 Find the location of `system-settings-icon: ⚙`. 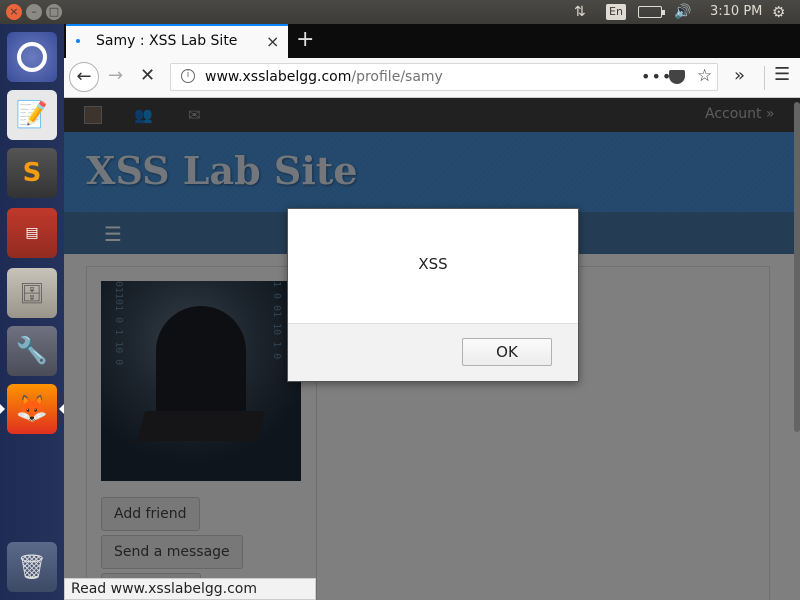

system-settings-icon: ⚙ is located at coordinates (778, 12).